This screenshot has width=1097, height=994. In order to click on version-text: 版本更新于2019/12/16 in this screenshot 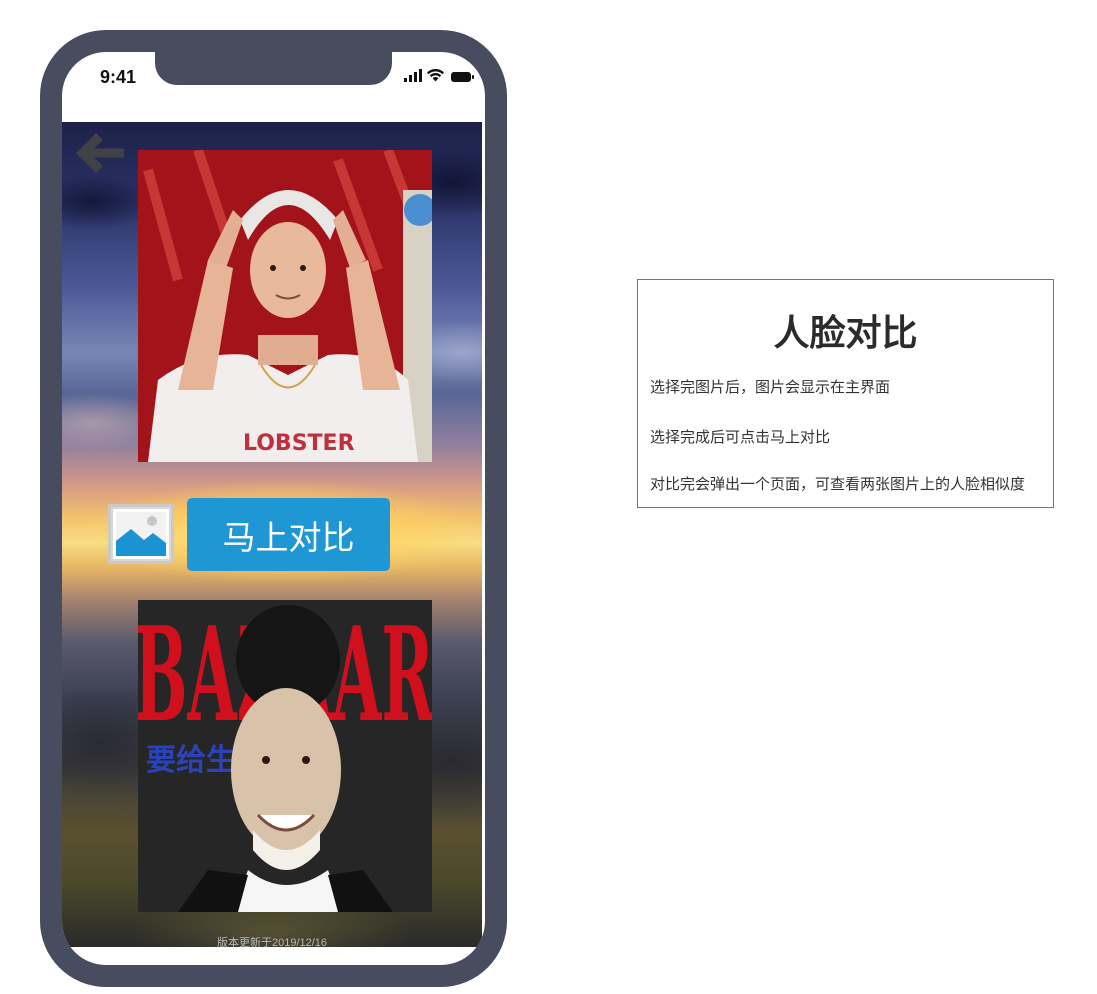, I will do `click(272, 942)`.